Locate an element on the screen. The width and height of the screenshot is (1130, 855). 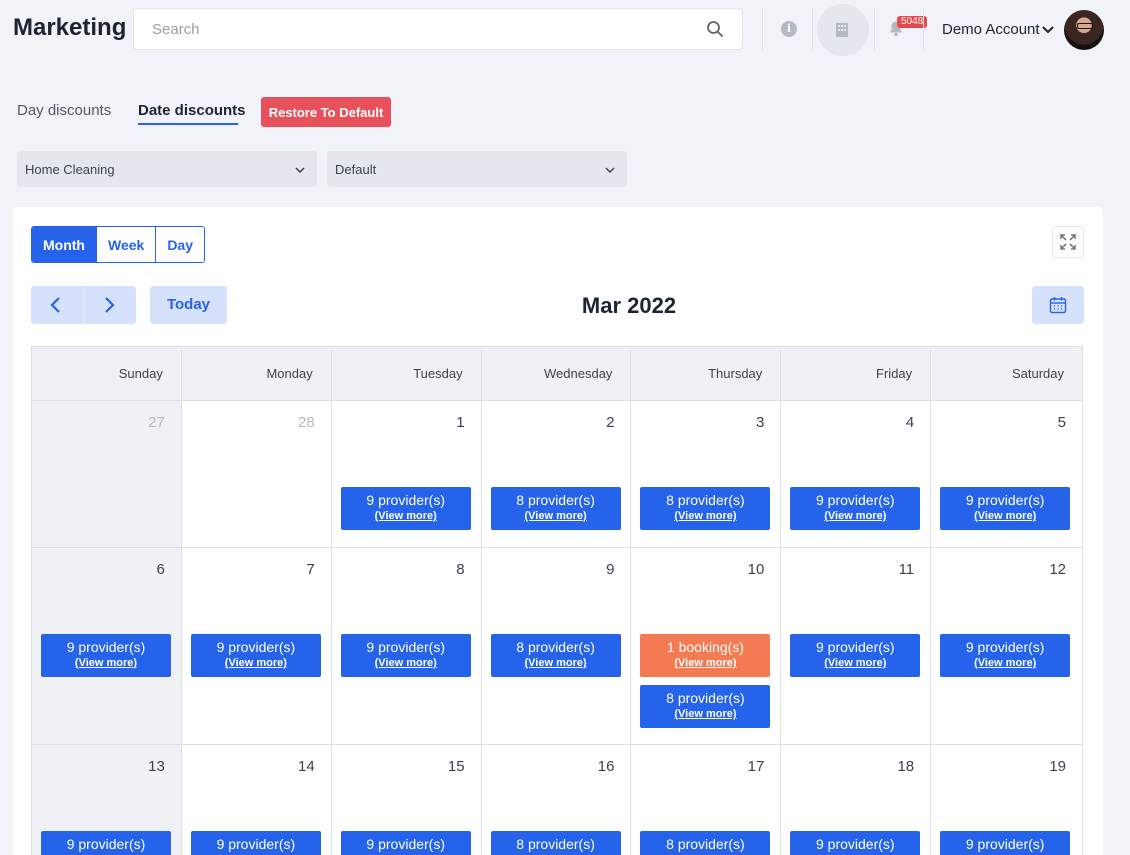
day-cell: 7 9 provider(s) (View more) is located at coordinates (256, 646).